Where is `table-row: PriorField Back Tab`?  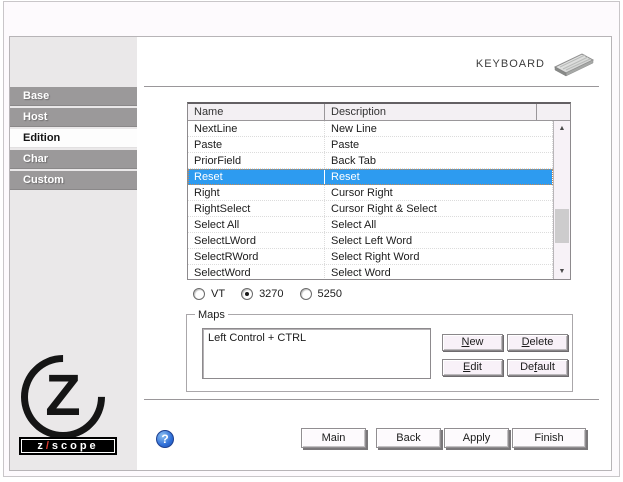 table-row: PriorField Back Tab is located at coordinates (370, 161).